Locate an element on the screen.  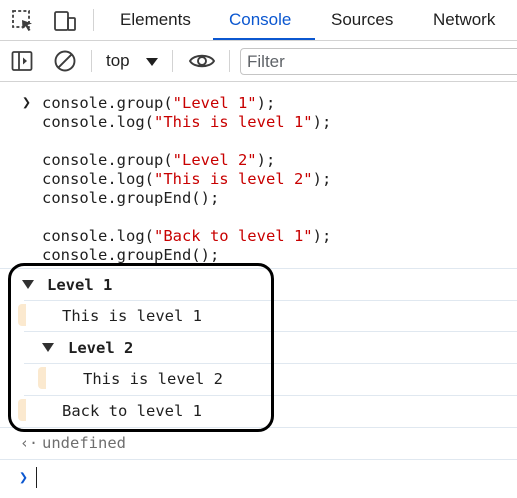
clear-console-icon is located at coordinates (65, 61).